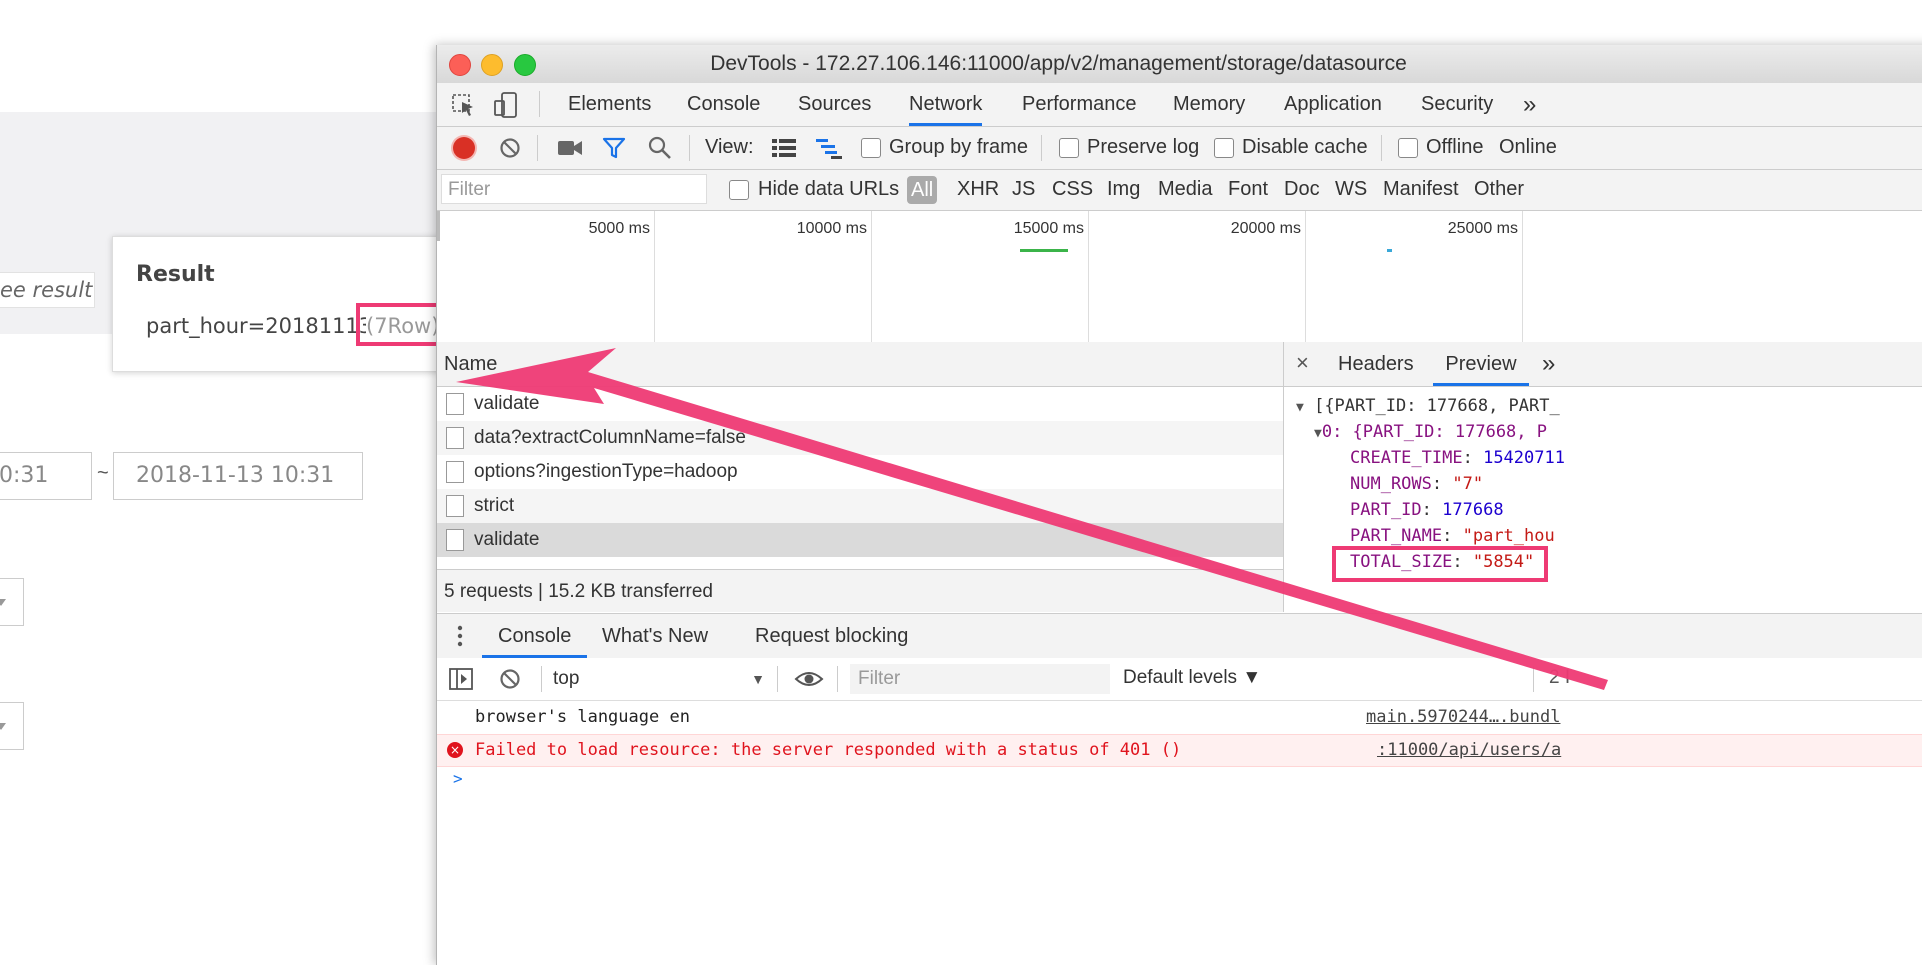 The image size is (1922, 965). I want to click on filter-type-css: CSS, so click(1072, 189).